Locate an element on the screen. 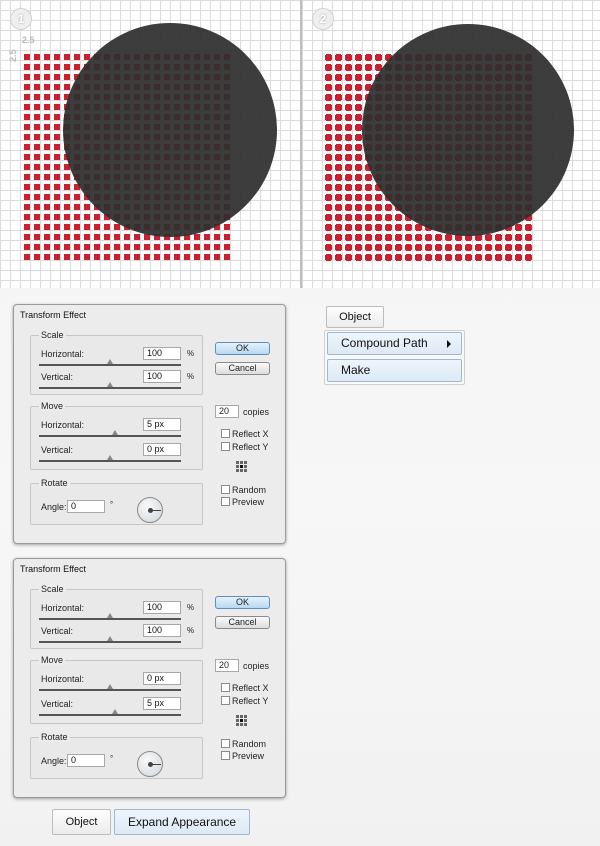  move-vertical-input: 5 px is located at coordinates (162, 703).